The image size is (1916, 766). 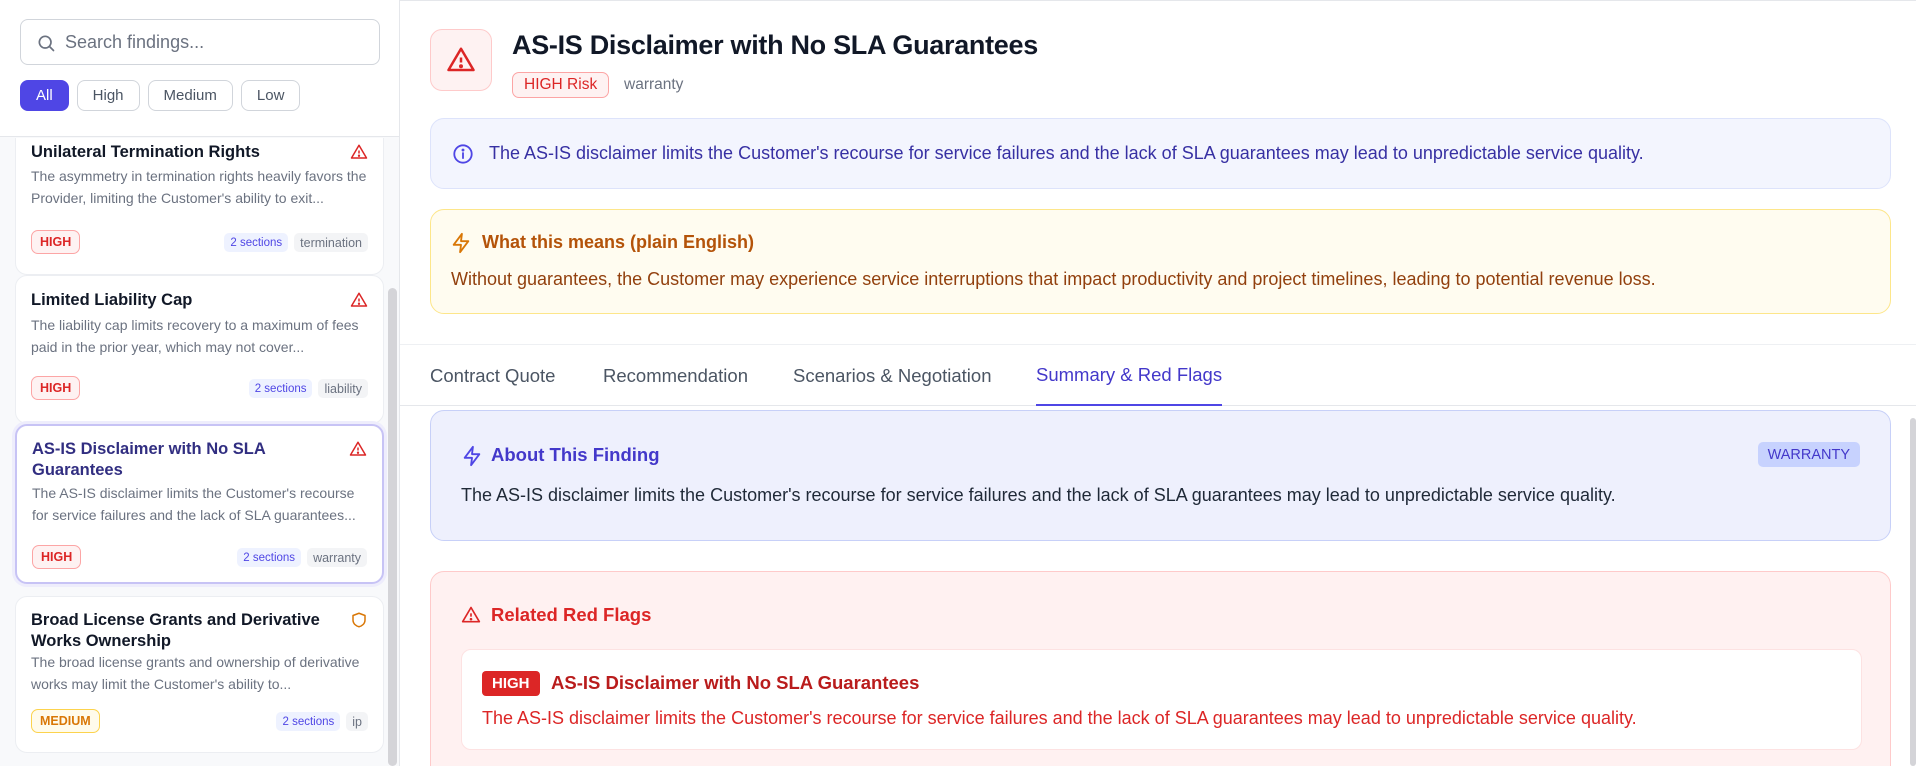 I want to click on filter-medium: Medium, so click(x=190, y=95).